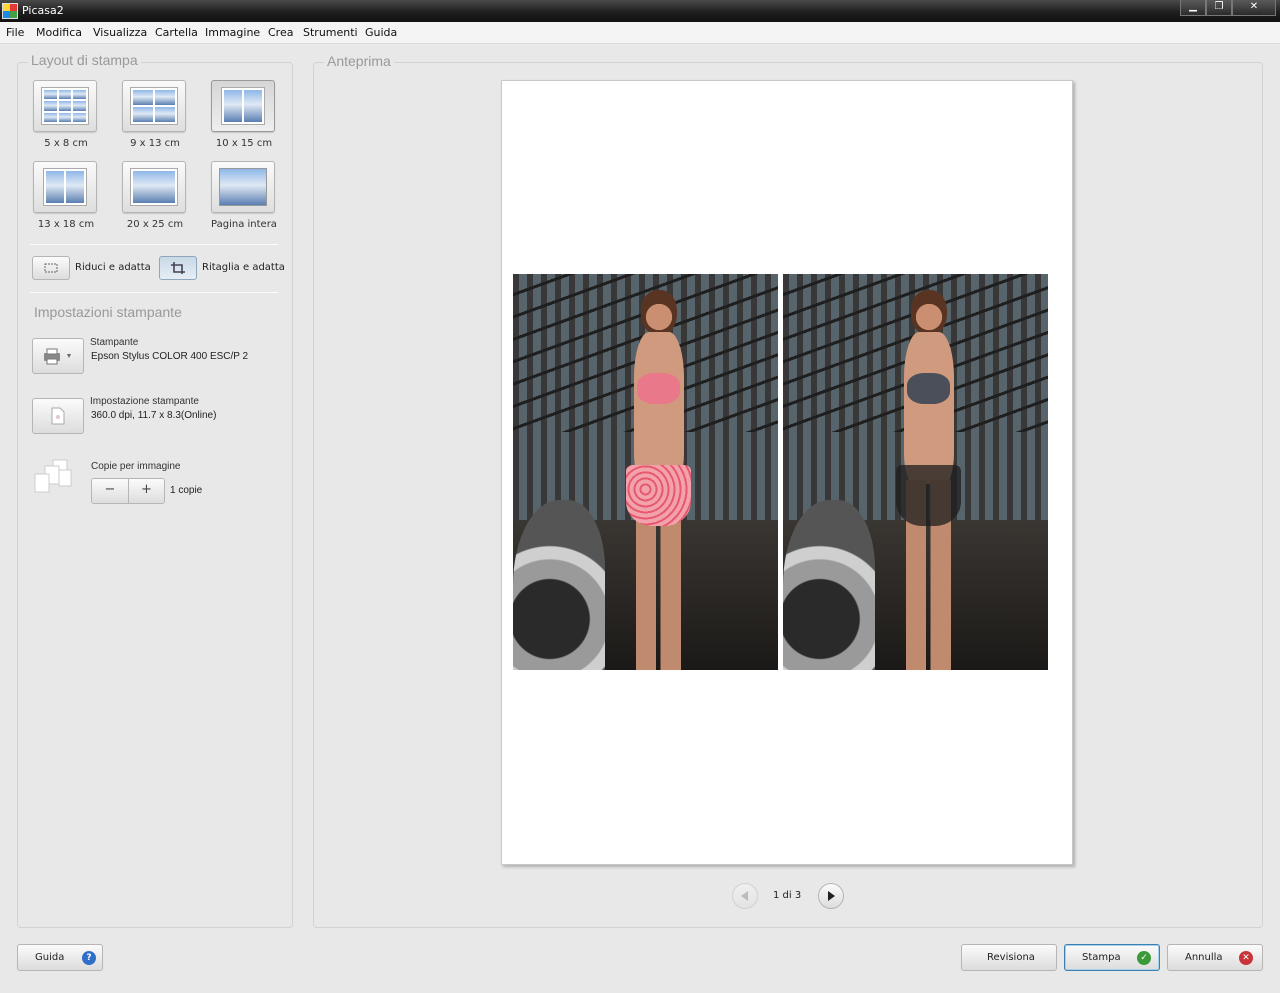 This screenshot has height=993, width=1280. What do you see at coordinates (120, 32) in the screenshot?
I see `menu-visualizza: Visualizza` at bounding box center [120, 32].